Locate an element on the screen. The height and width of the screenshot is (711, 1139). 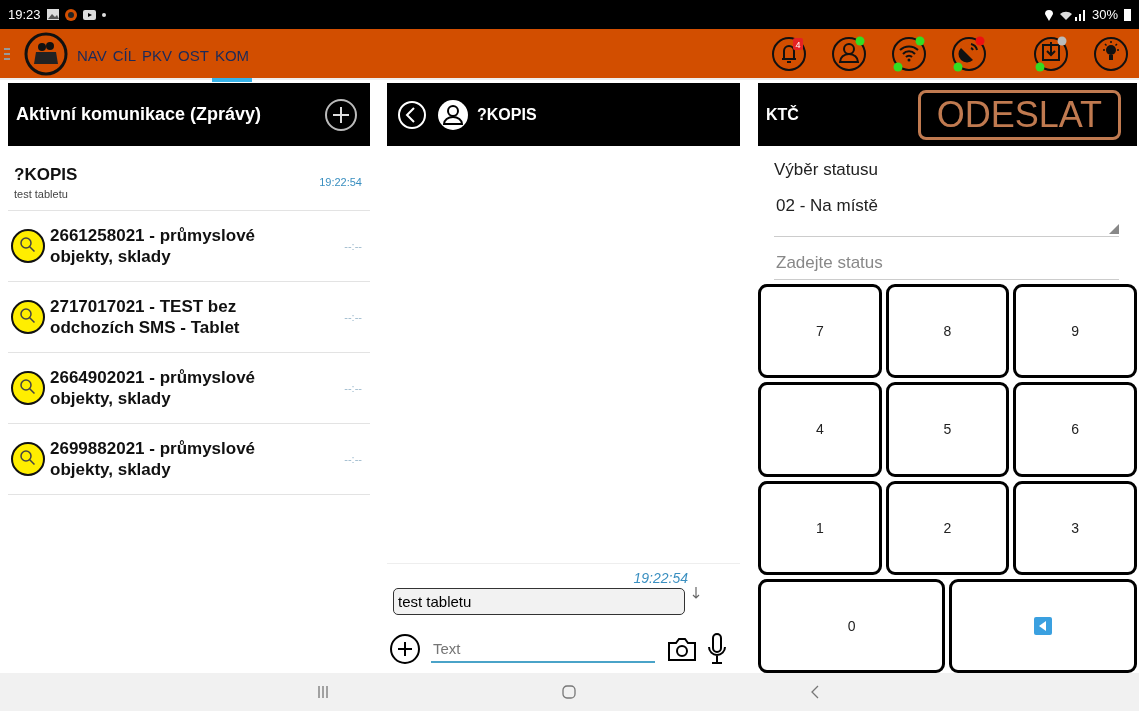
keypad-key: 4 is located at coordinates (820, 429).